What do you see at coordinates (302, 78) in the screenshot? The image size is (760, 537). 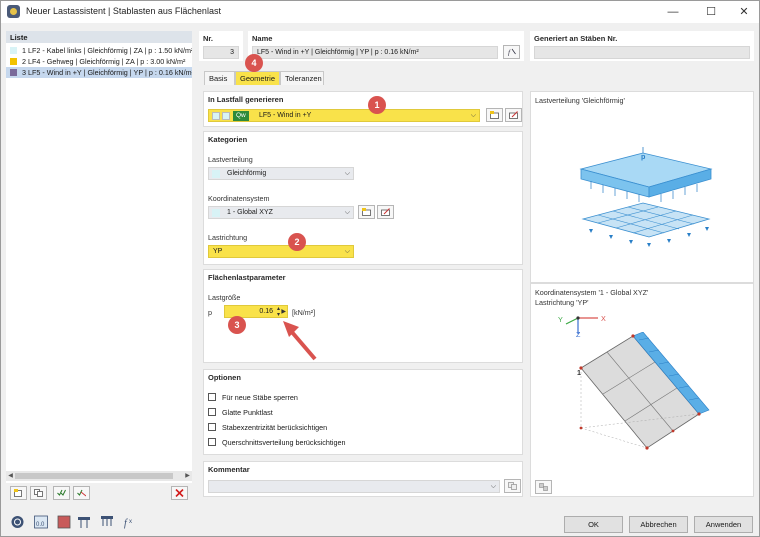 I see `tab-toleranzen: Toleranzen` at bounding box center [302, 78].